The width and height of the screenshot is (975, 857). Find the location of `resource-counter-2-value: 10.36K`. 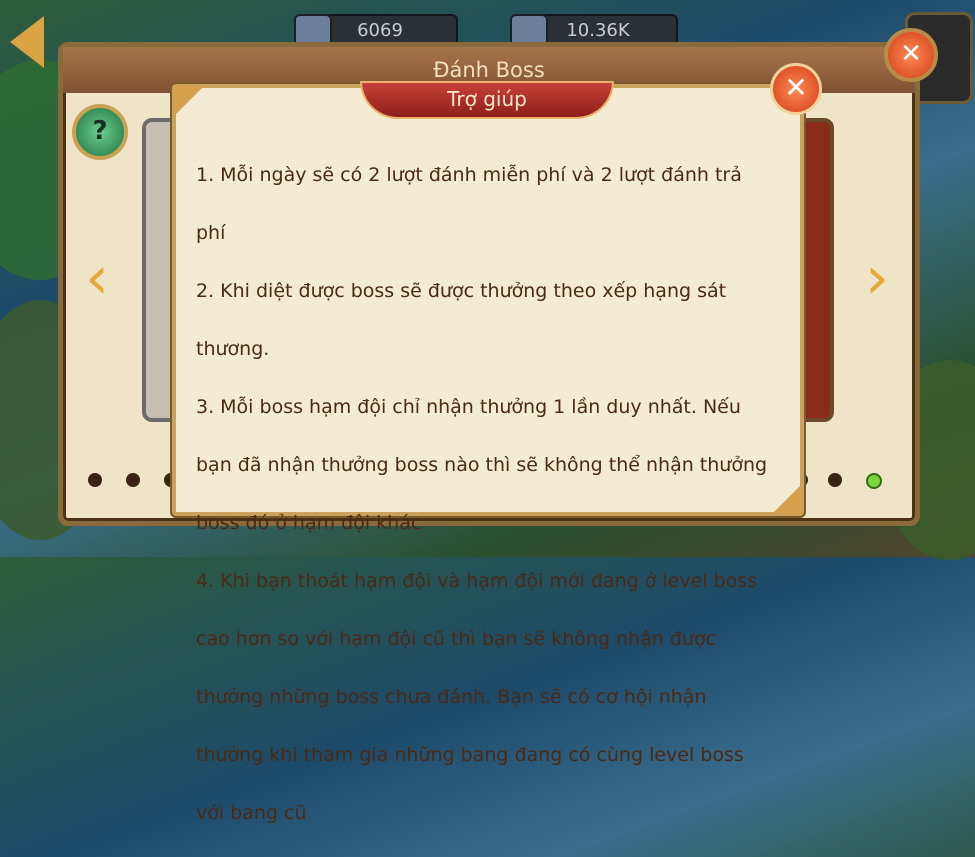

resource-counter-2-value: 10.36K is located at coordinates (598, 30).